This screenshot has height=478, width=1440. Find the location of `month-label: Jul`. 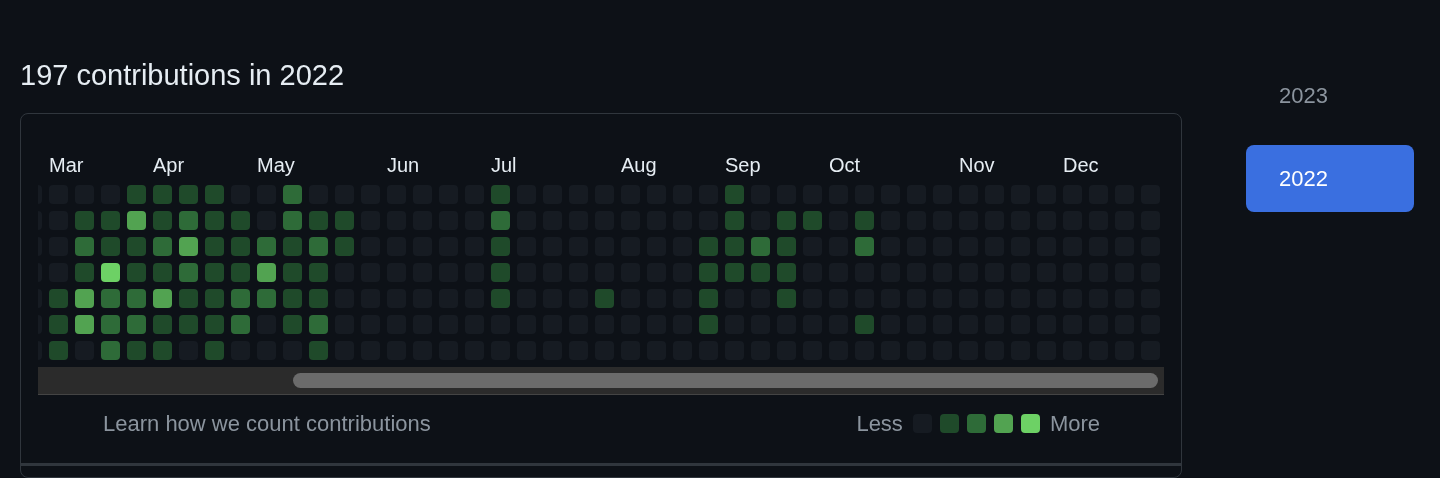

month-label: Jul is located at coordinates (504, 165).